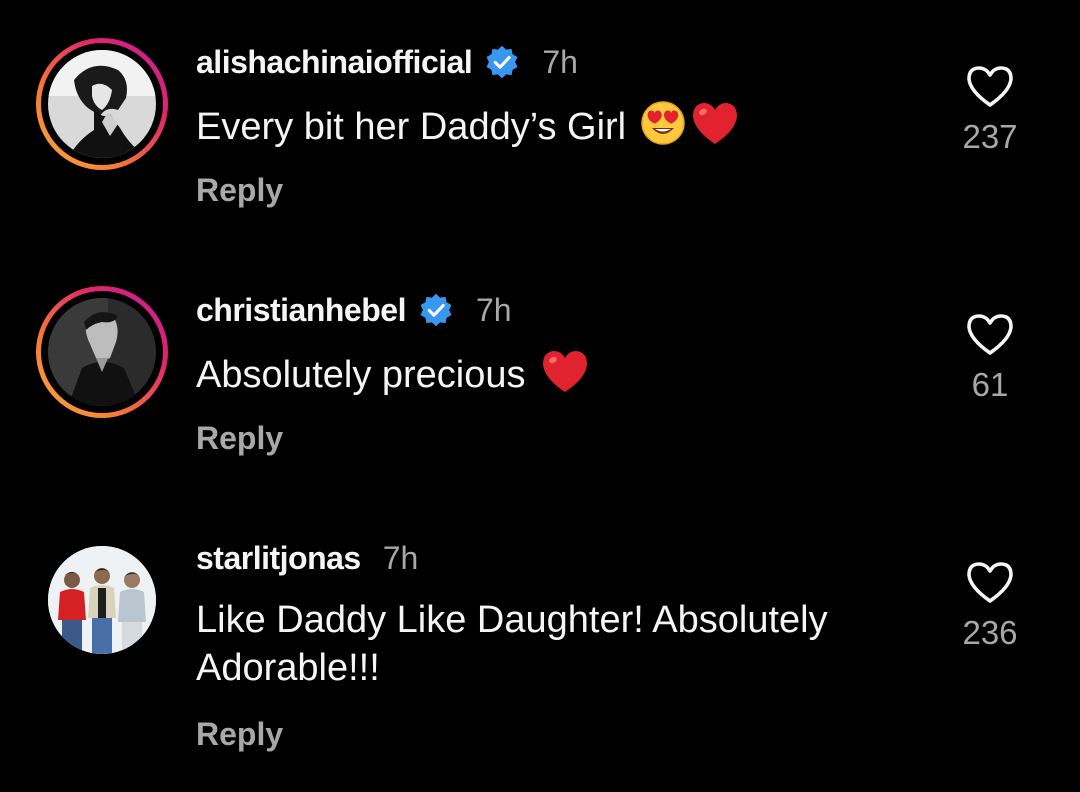  Describe the element at coordinates (301, 310) in the screenshot. I see `username-link: christianhebel` at that location.